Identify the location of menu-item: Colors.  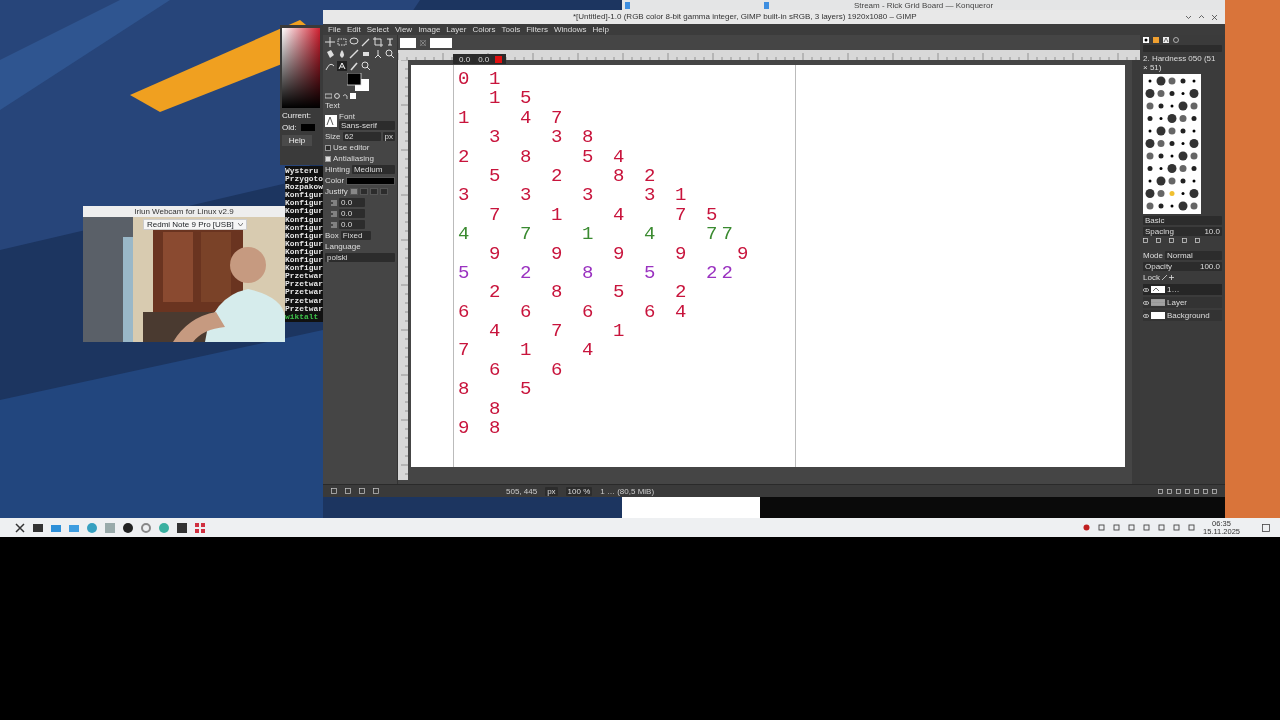
(484, 29).